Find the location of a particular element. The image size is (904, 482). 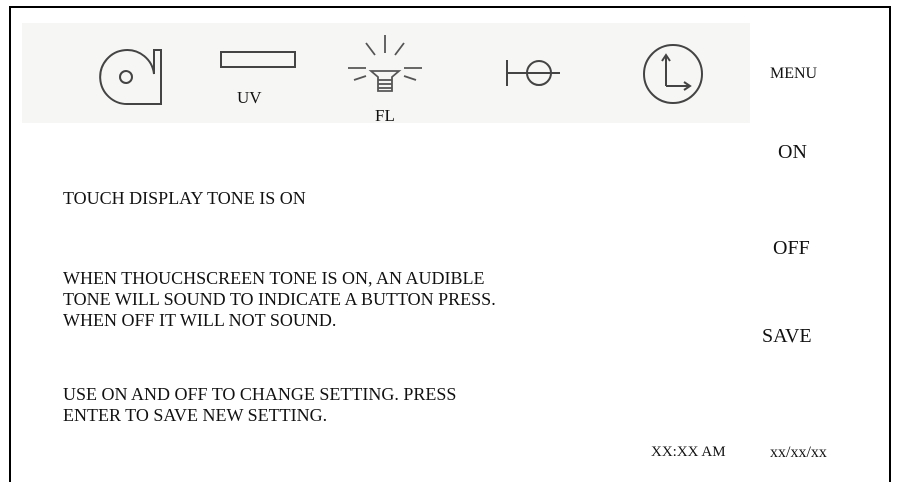

description-line: WHEN OFF IT WILL NOT SOUND. is located at coordinates (200, 320).